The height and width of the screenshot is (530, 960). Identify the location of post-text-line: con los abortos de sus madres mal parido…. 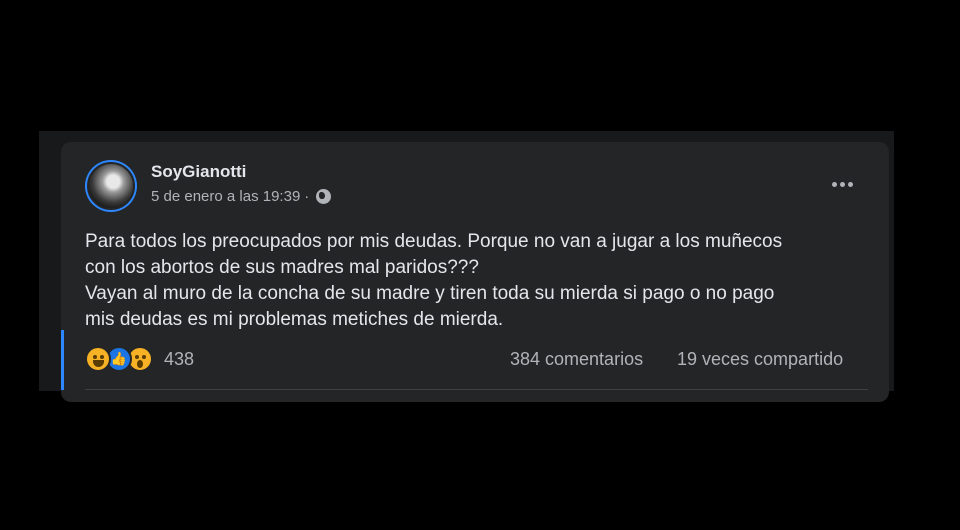
(282, 267).